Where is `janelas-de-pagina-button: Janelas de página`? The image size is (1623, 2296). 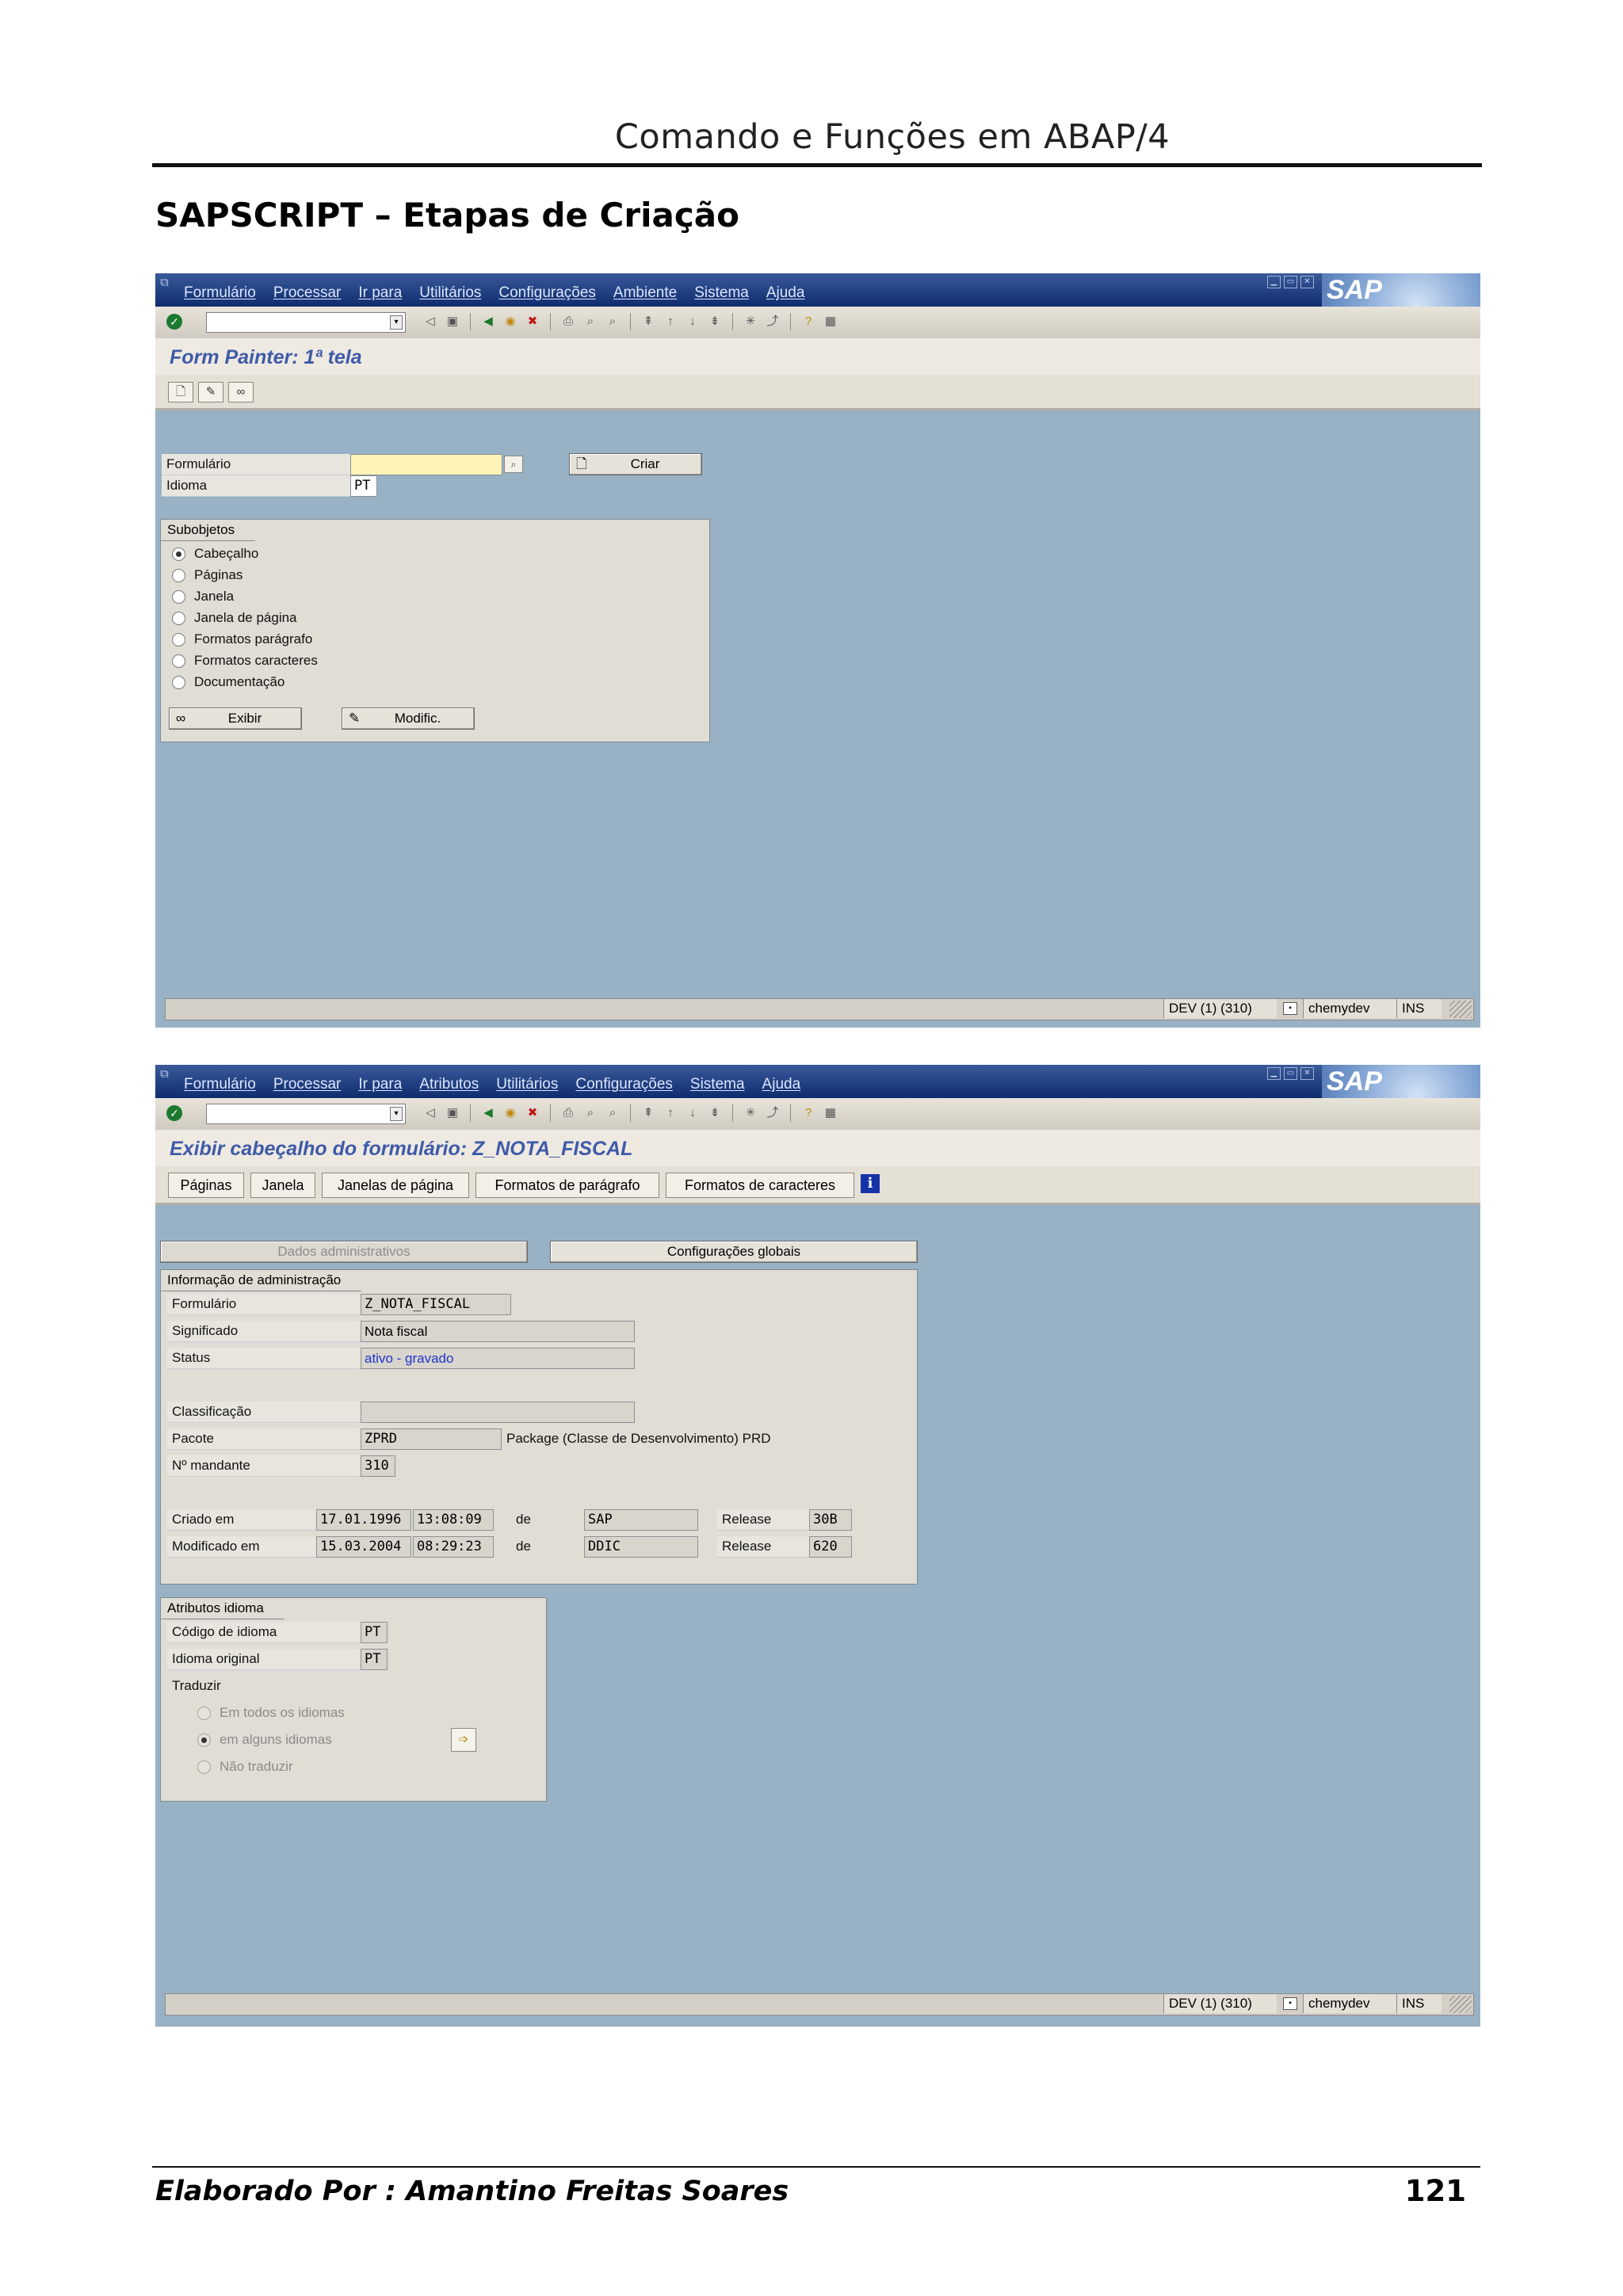
janelas-de-pagina-button: Janelas de página is located at coordinates (395, 1185).